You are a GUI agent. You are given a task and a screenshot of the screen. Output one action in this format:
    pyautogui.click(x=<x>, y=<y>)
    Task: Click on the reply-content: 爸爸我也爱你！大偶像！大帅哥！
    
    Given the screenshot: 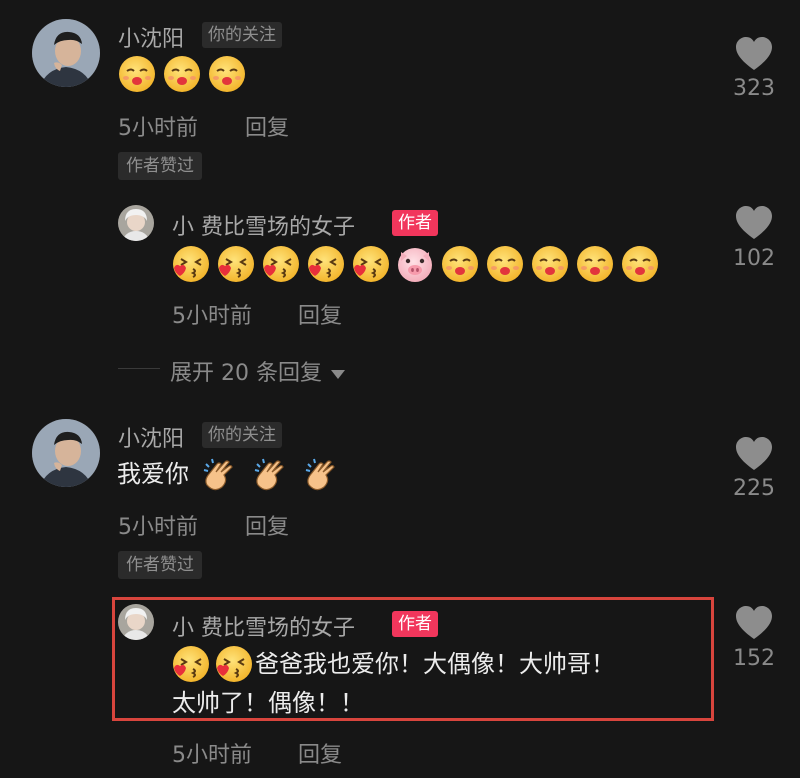 What is the action you would take?
    pyautogui.click(x=392, y=664)
    